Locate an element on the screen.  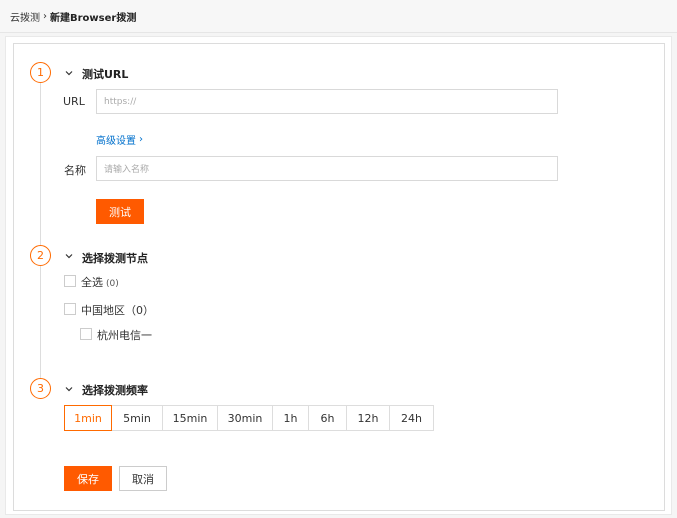
select-all-label: 全选 (0) is located at coordinates (100, 282).